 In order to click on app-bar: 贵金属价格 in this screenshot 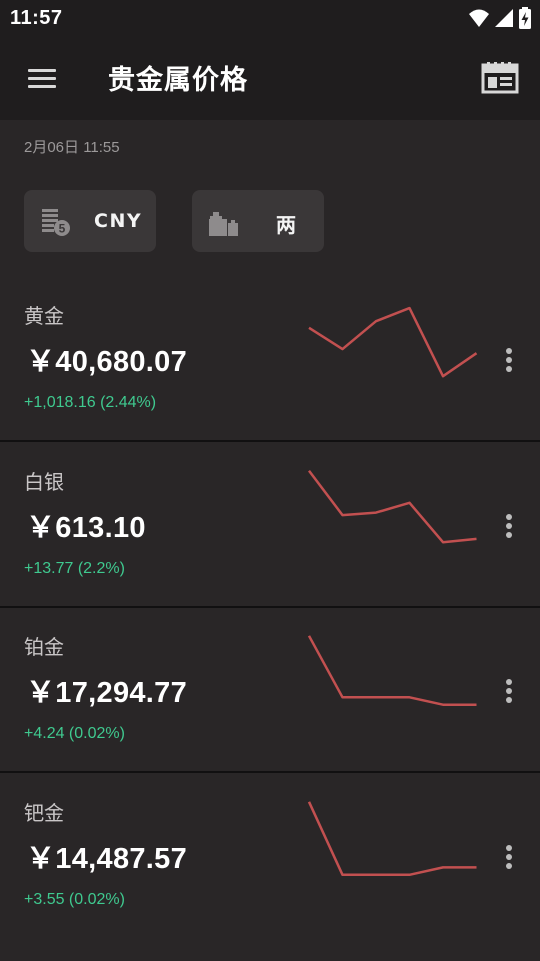, I will do `click(270, 78)`.